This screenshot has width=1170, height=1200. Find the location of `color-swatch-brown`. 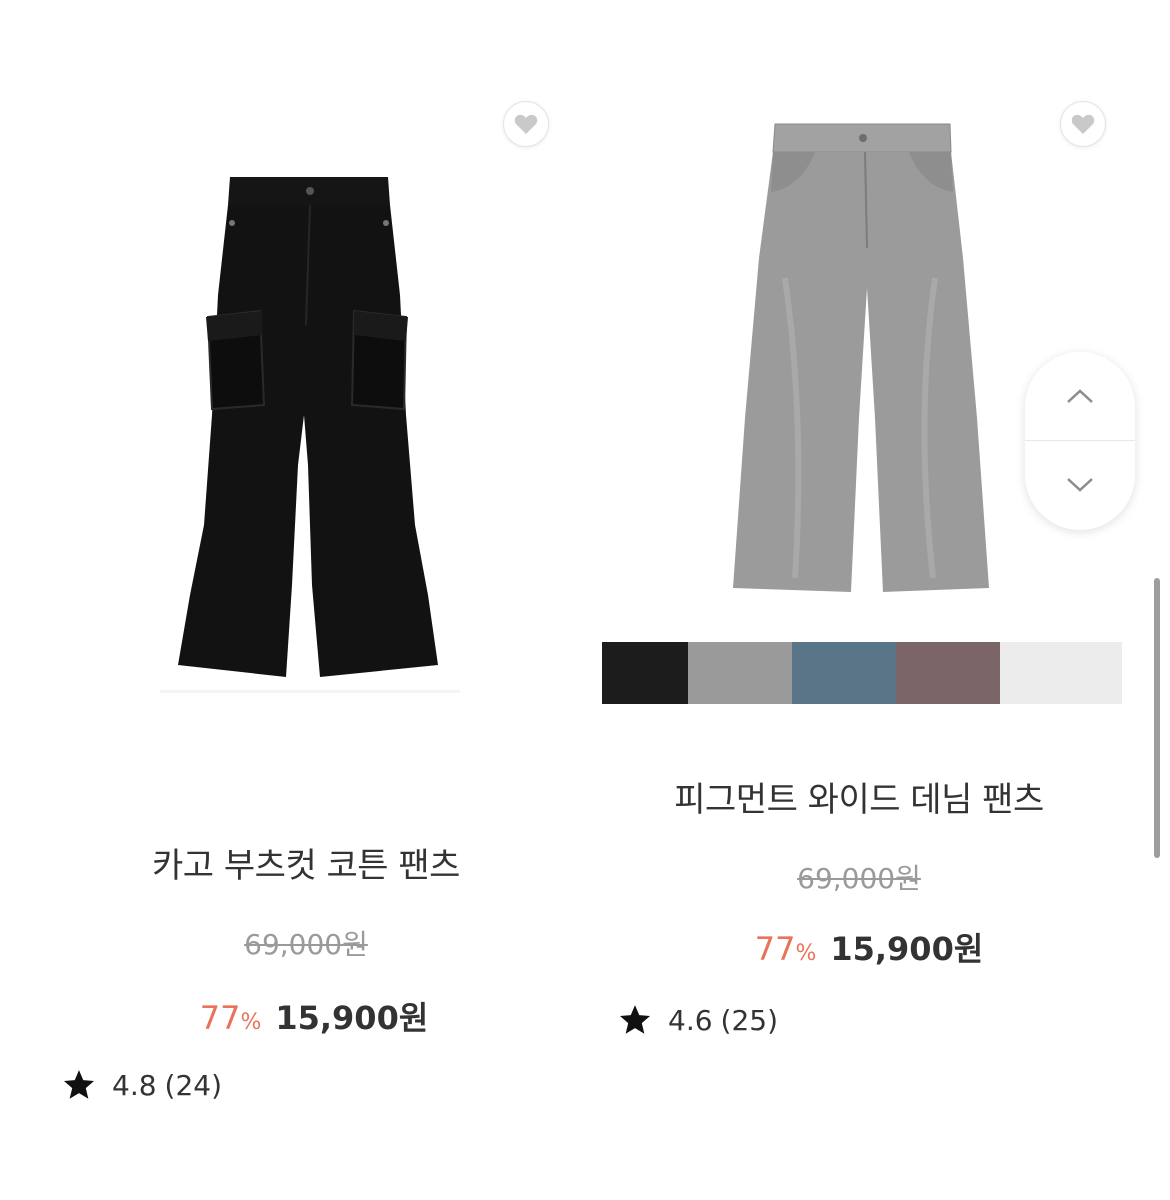

color-swatch-brown is located at coordinates (948, 673).